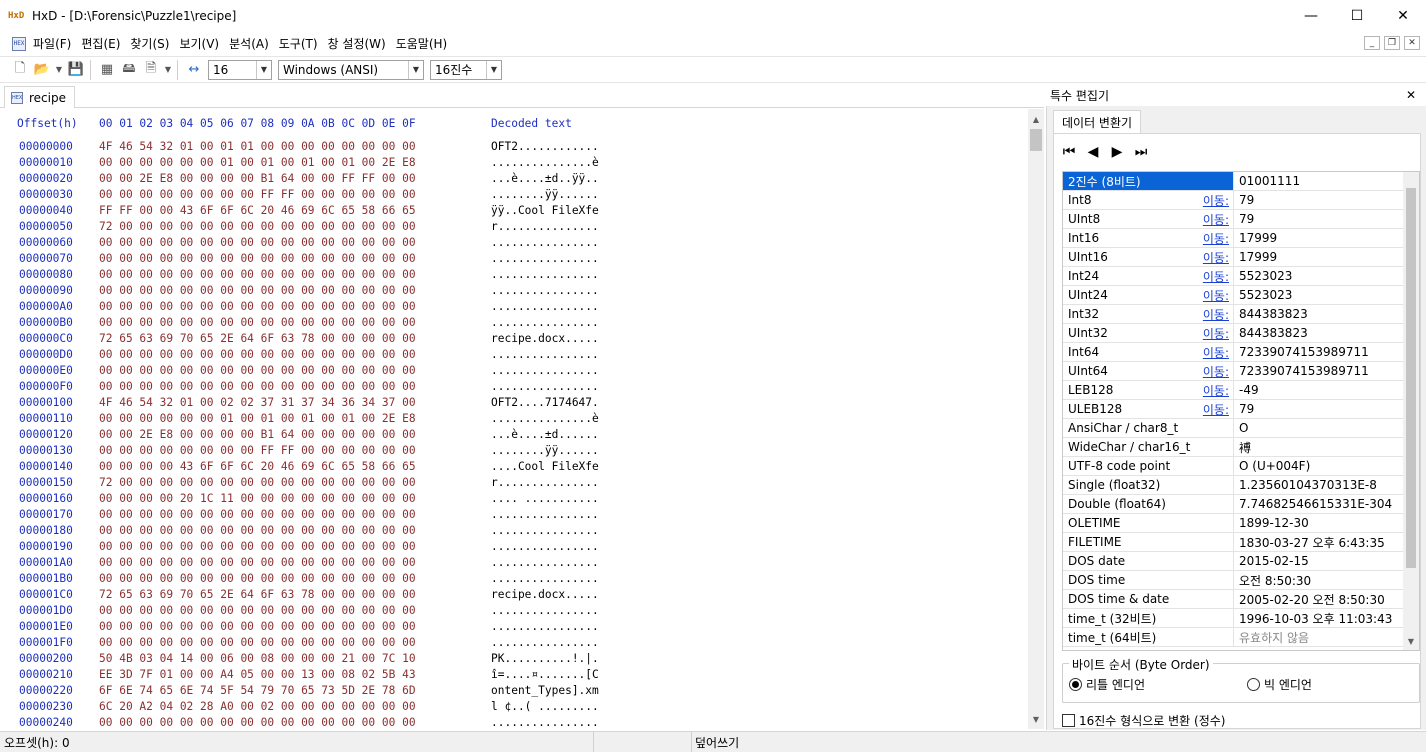  I want to click on hex-row-decoded: PK..........!.|., so click(545, 659).